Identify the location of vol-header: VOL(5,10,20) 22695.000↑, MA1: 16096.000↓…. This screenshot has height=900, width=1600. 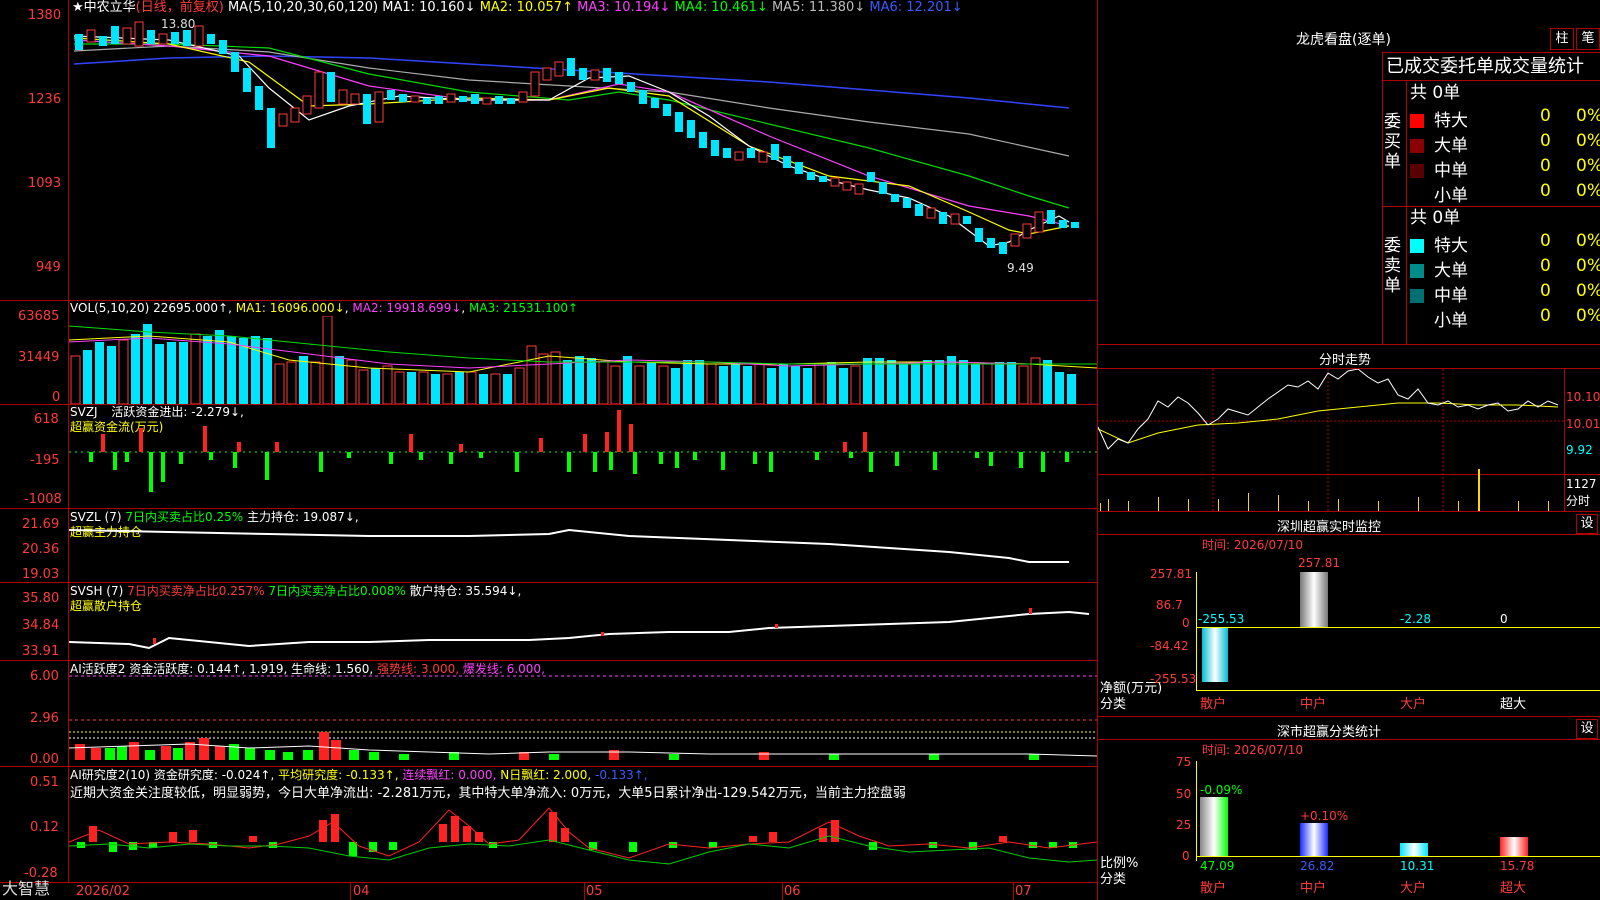
(324, 308).